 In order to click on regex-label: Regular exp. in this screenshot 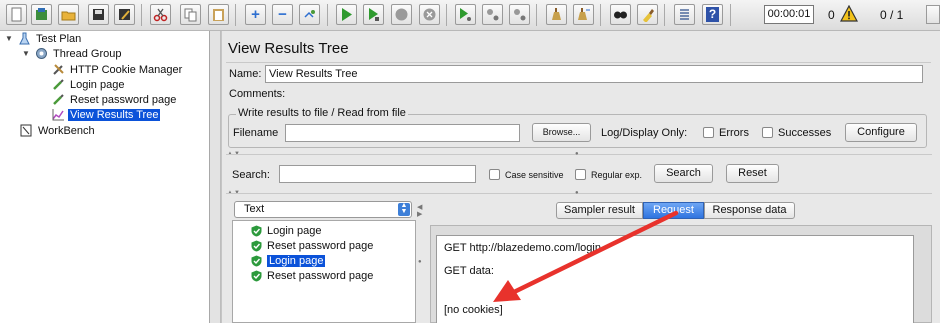, I will do `click(617, 175)`.